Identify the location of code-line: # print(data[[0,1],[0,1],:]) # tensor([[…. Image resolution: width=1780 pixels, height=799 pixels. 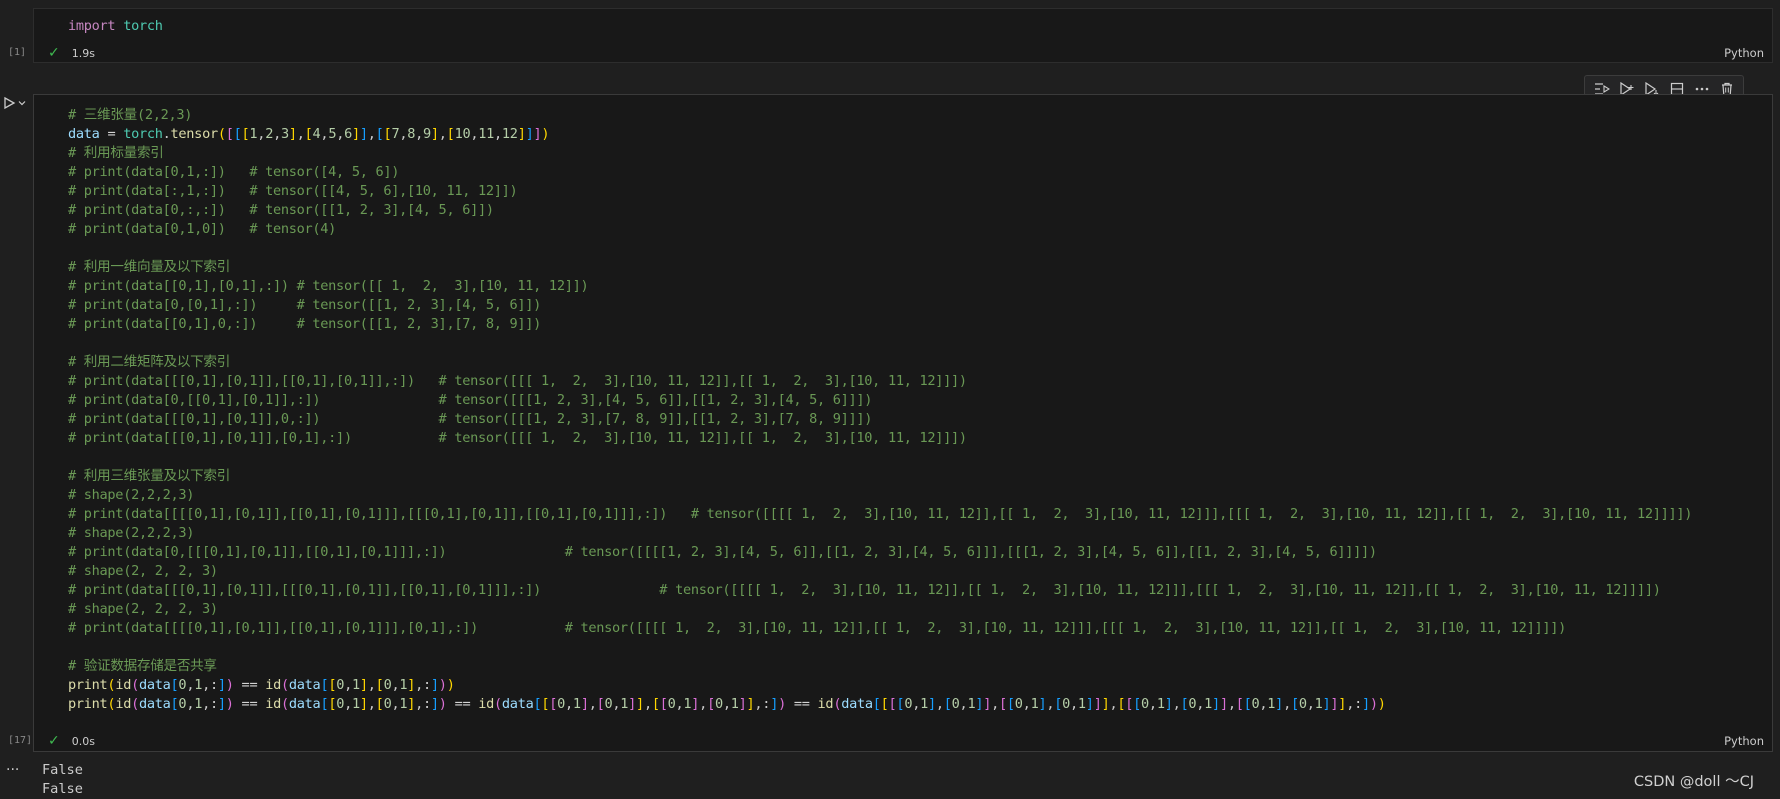
(328, 286).